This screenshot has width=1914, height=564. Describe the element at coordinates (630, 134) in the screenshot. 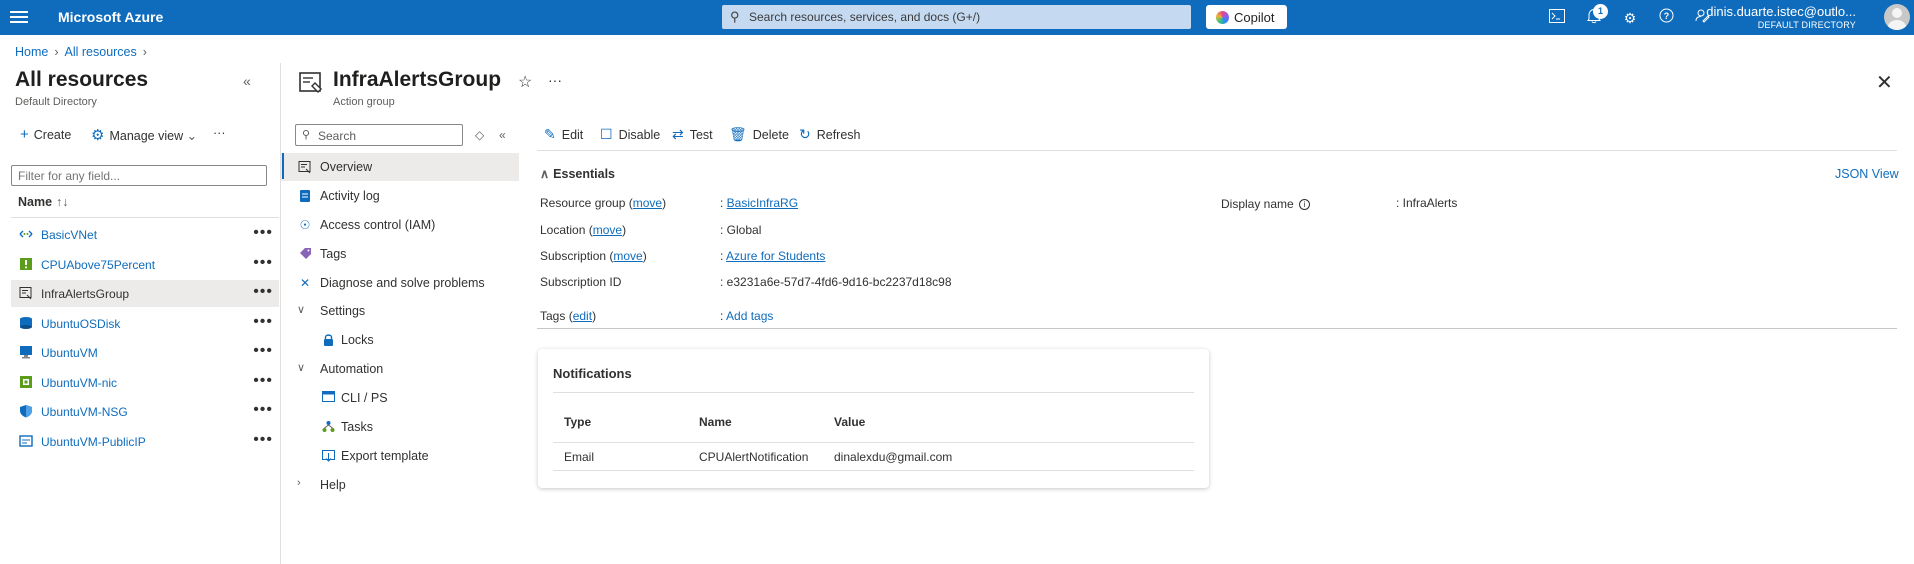

I see `disable-button: ☐ Disable` at that location.